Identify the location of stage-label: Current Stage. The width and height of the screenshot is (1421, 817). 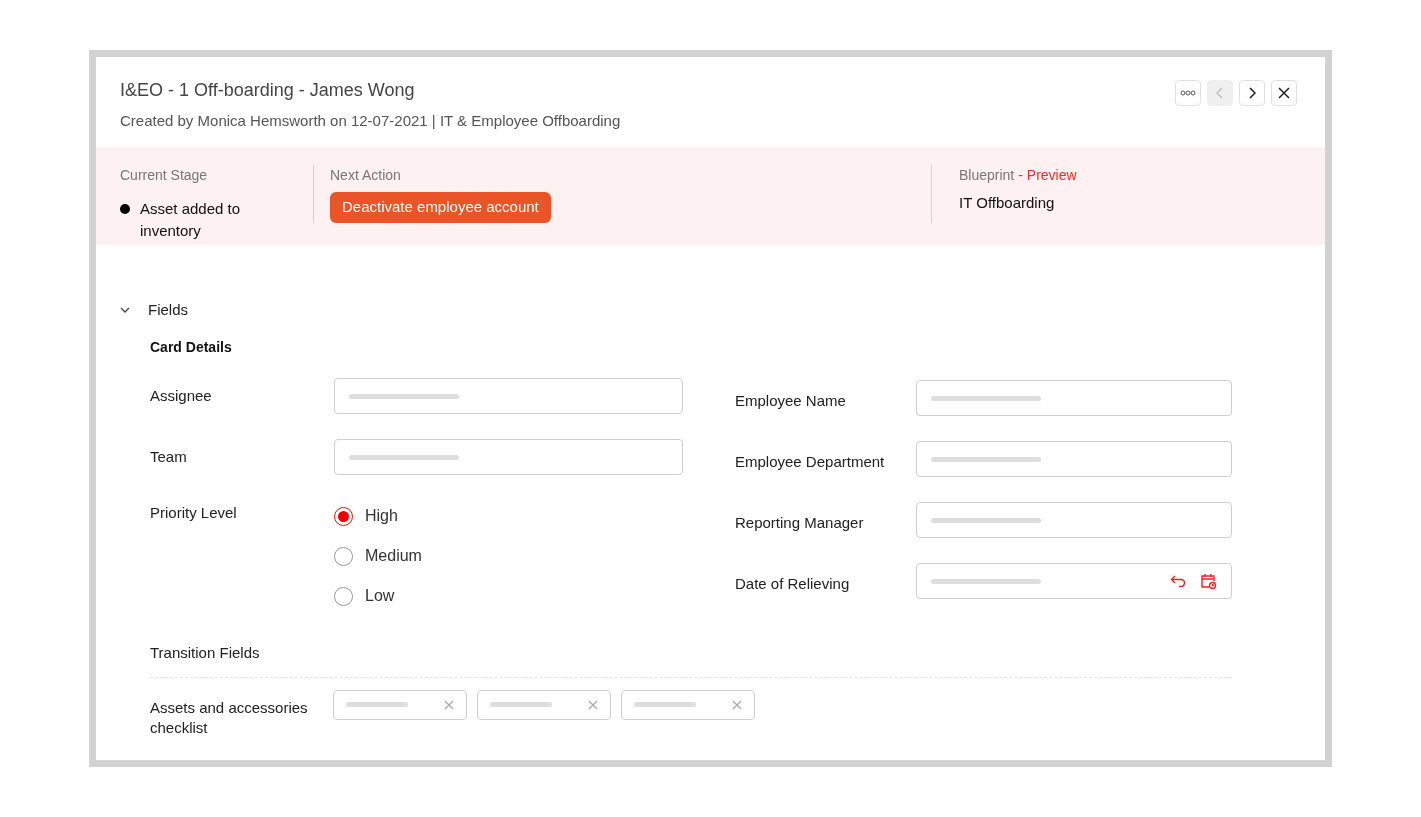
(164, 175).